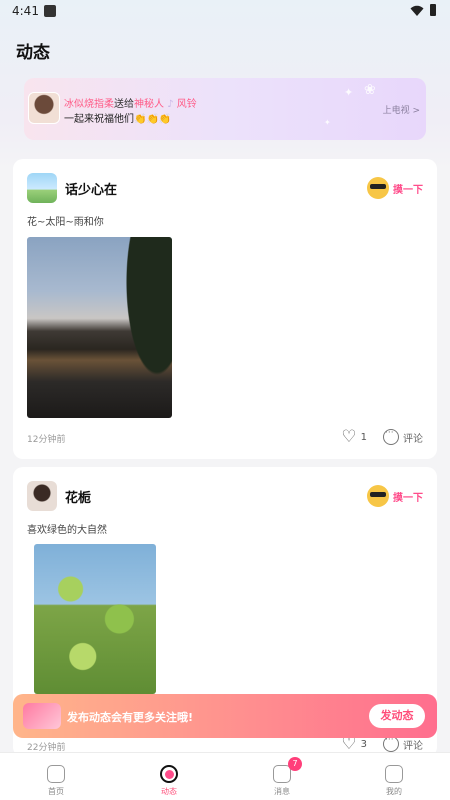  Describe the element at coordinates (397, 716) in the screenshot. I see `publish-post-button: 发动态` at that location.